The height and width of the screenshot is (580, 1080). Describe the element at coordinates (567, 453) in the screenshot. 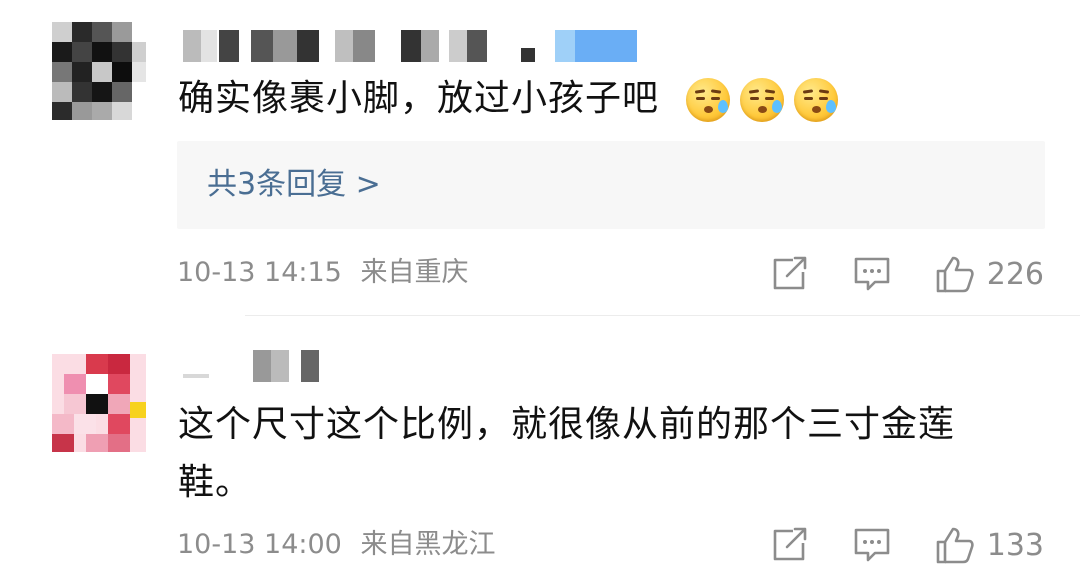

I see `comment-text: 这个尺寸这个比例，就很像从前的那个三寸金莲鞋。` at that location.